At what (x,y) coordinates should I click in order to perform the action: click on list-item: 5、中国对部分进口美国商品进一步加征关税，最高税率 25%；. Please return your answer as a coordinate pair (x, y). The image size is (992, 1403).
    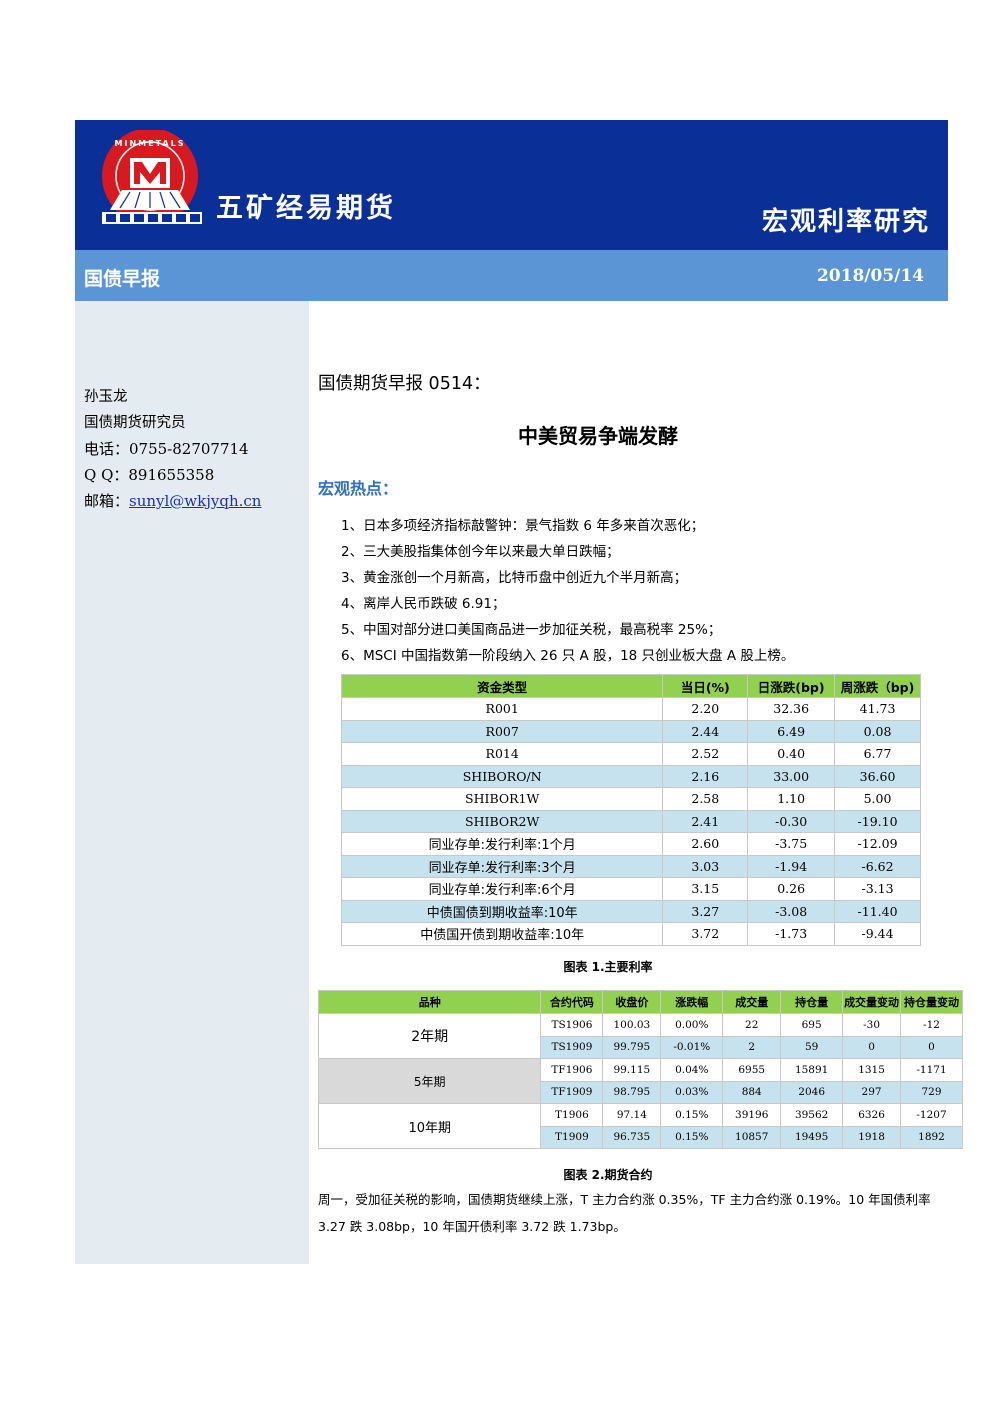
    Looking at the image, I should click on (531, 630).